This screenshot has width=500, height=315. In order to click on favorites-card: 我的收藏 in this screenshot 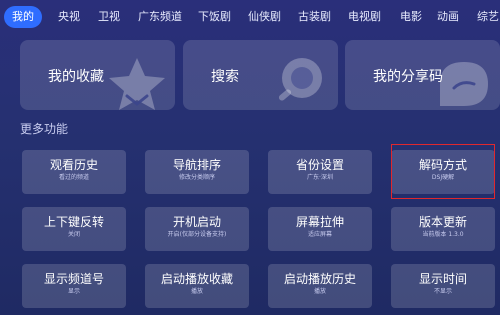, I will do `click(97, 75)`.